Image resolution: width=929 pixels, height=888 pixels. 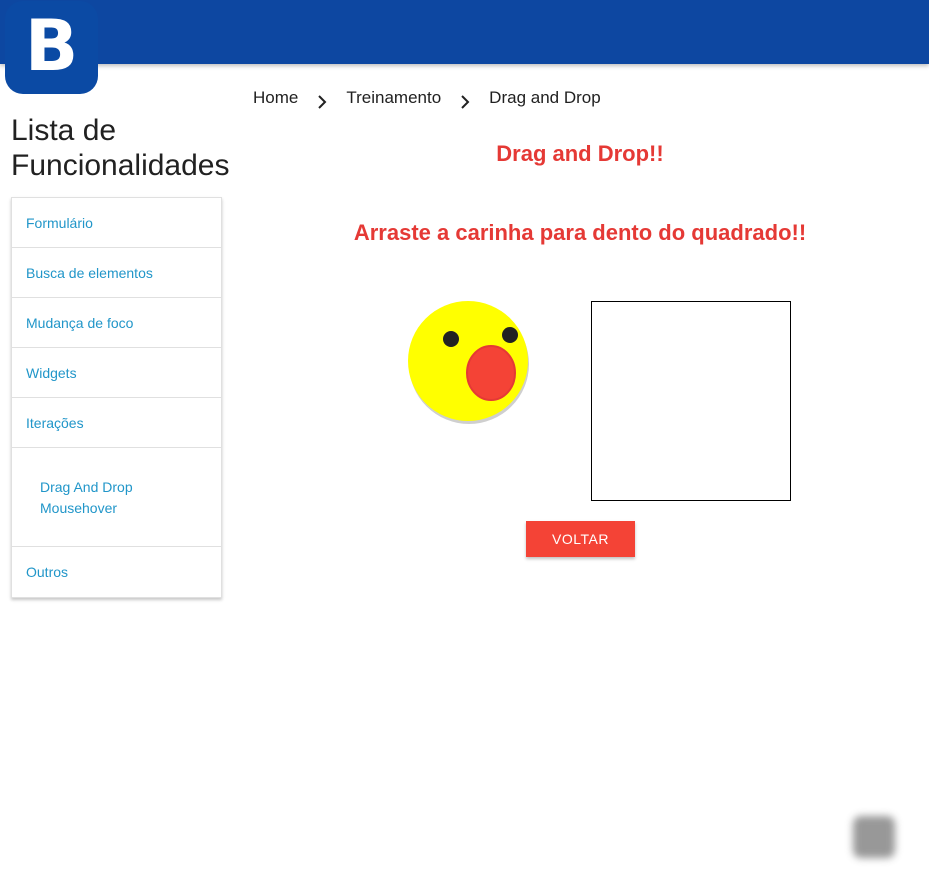 I want to click on logo: B, so click(x=51, y=47).